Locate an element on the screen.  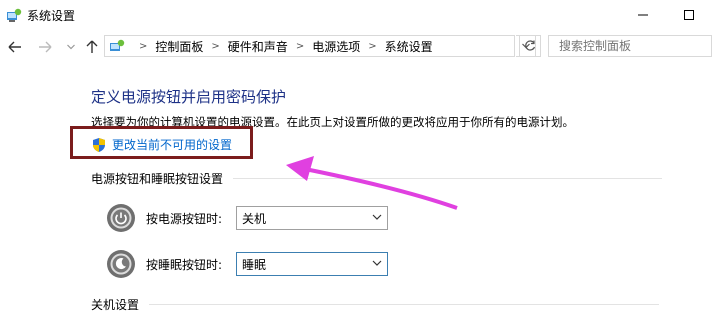
breadcrumb-hardware-sound: 硬件和声音 is located at coordinates (258, 46).